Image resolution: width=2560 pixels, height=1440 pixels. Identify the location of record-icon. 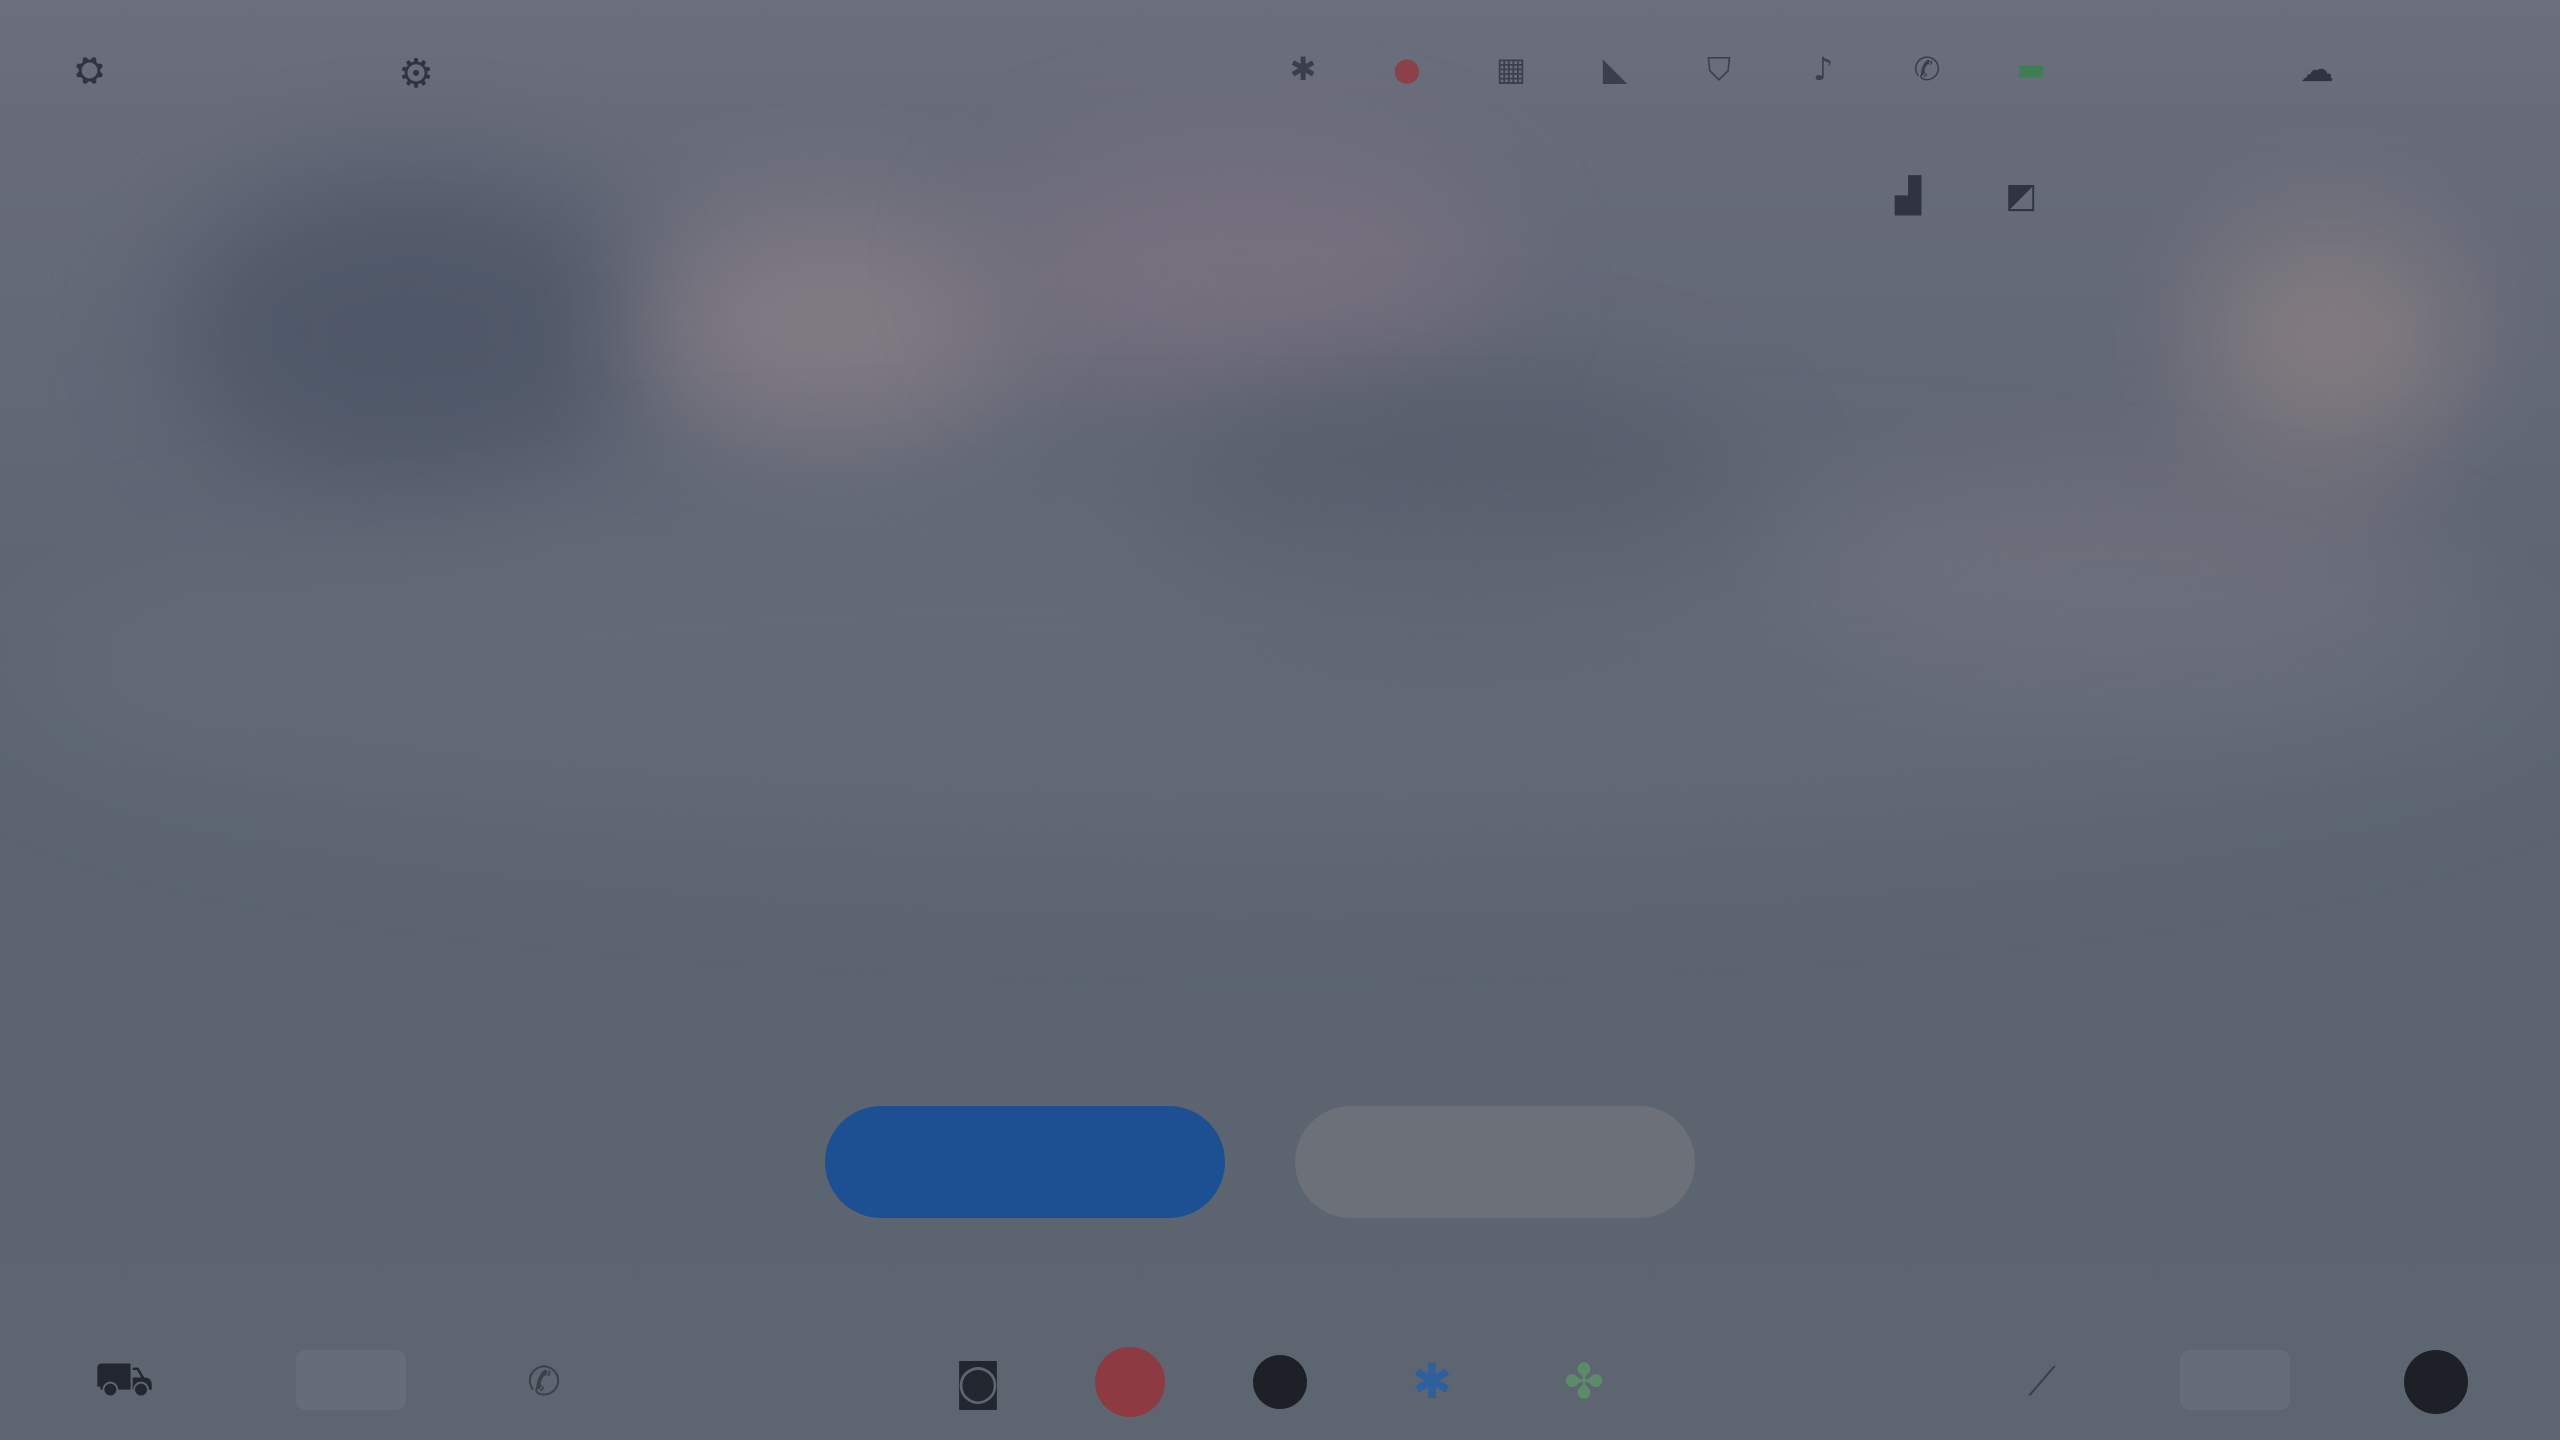
(1130, 1382).